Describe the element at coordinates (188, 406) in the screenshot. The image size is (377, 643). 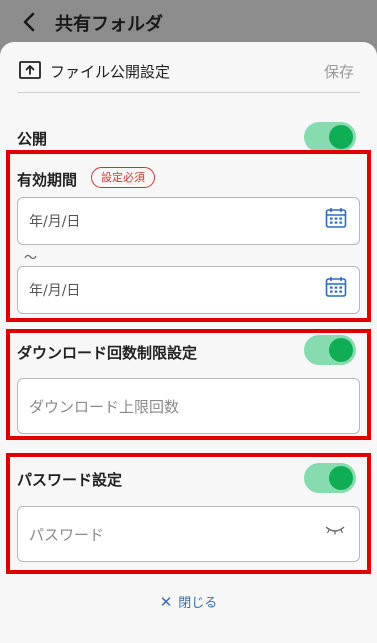
I see `download-limit-input: ダウンロード上限回数` at that location.